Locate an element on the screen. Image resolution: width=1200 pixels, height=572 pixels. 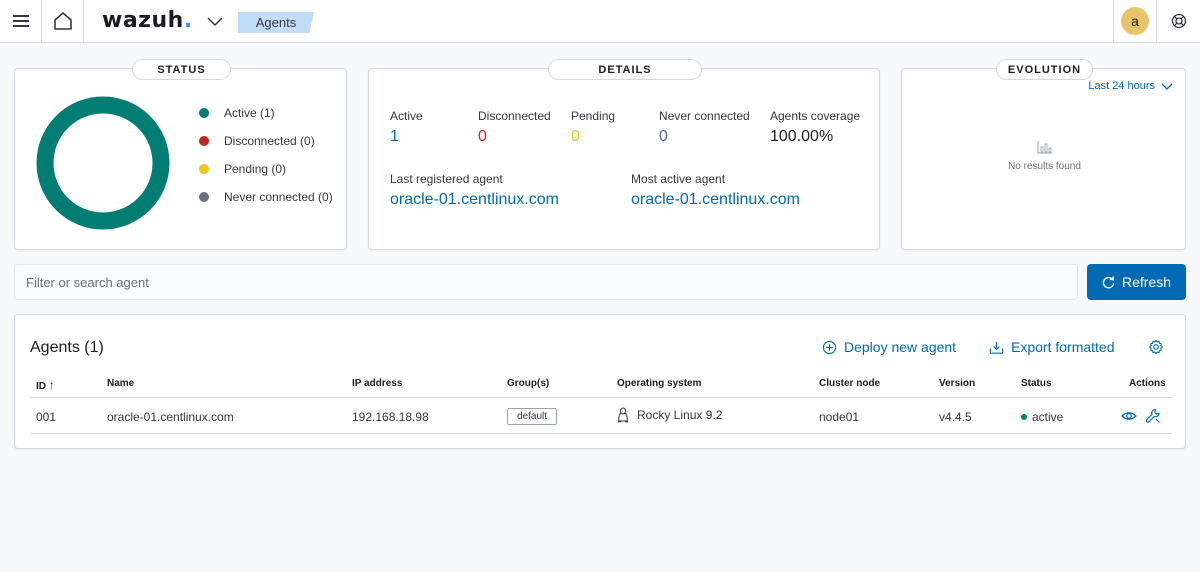
column-header-status: Status is located at coordinates (1036, 383).